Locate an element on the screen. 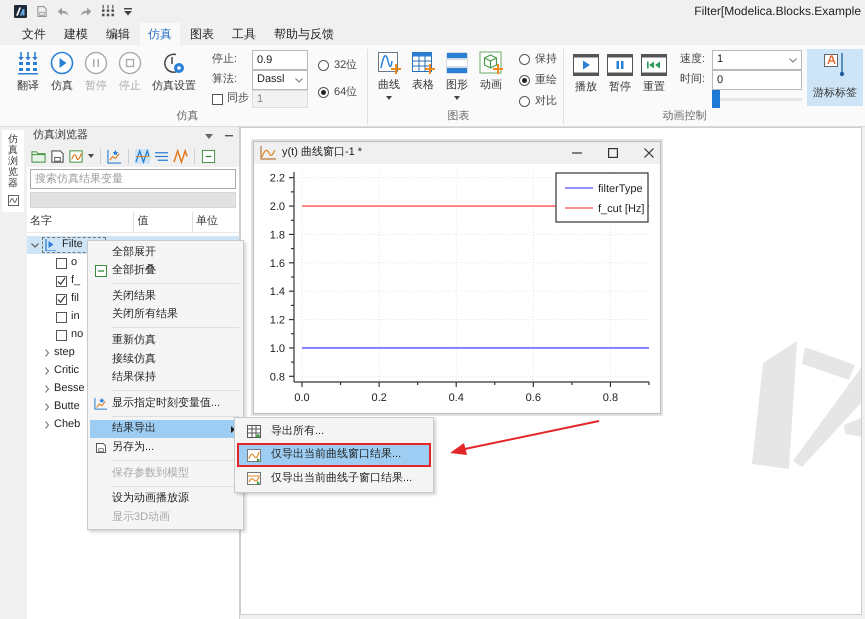  menu-item: 全部展开 is located at coordinates (165, 252).